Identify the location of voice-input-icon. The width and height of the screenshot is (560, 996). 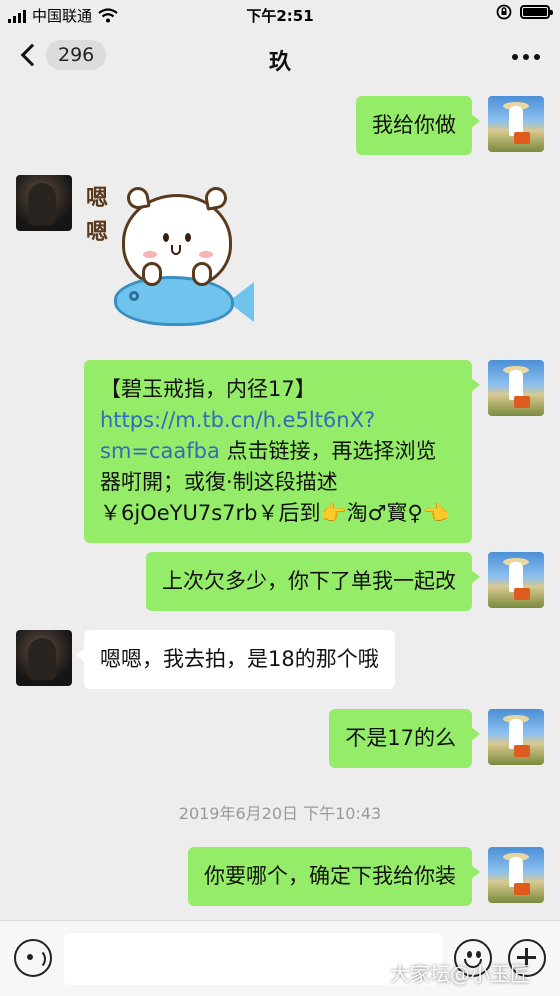
(33, 958).